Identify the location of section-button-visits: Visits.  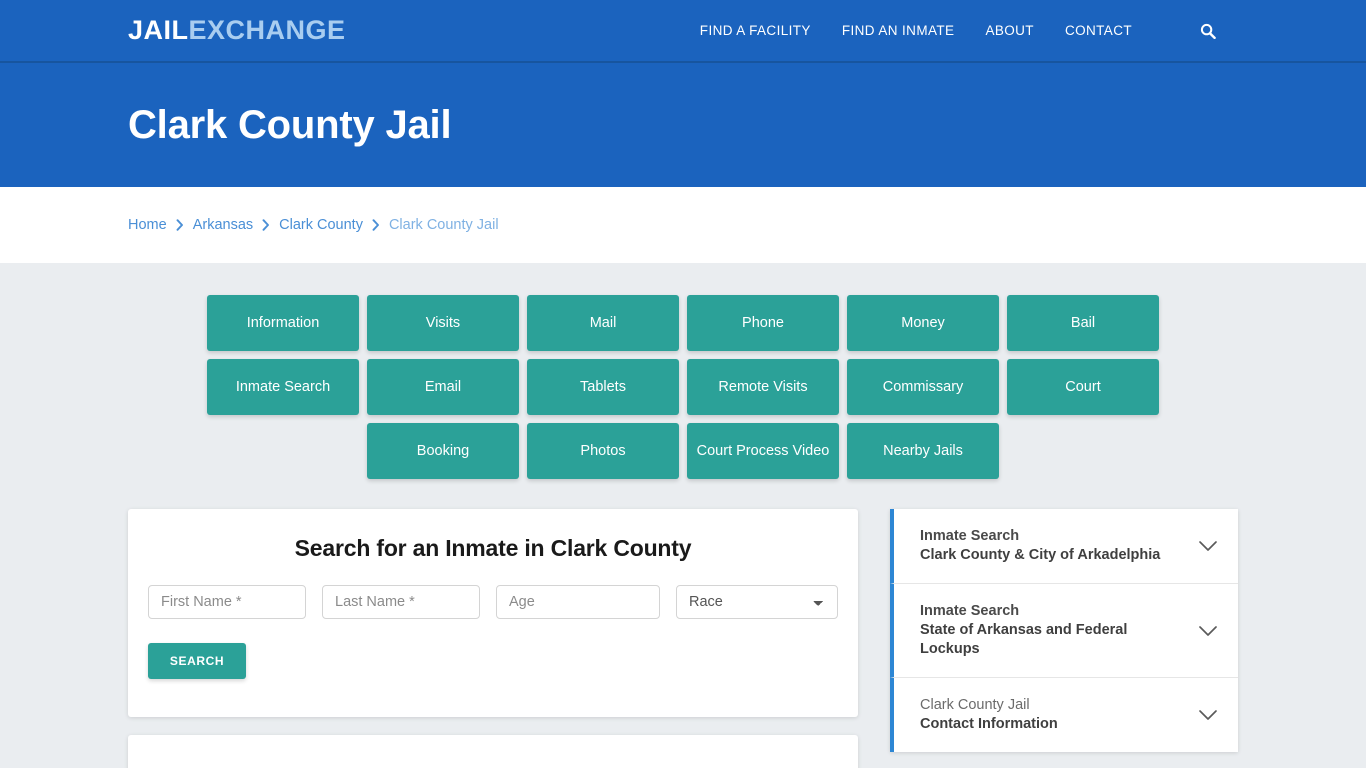
(443, 323).